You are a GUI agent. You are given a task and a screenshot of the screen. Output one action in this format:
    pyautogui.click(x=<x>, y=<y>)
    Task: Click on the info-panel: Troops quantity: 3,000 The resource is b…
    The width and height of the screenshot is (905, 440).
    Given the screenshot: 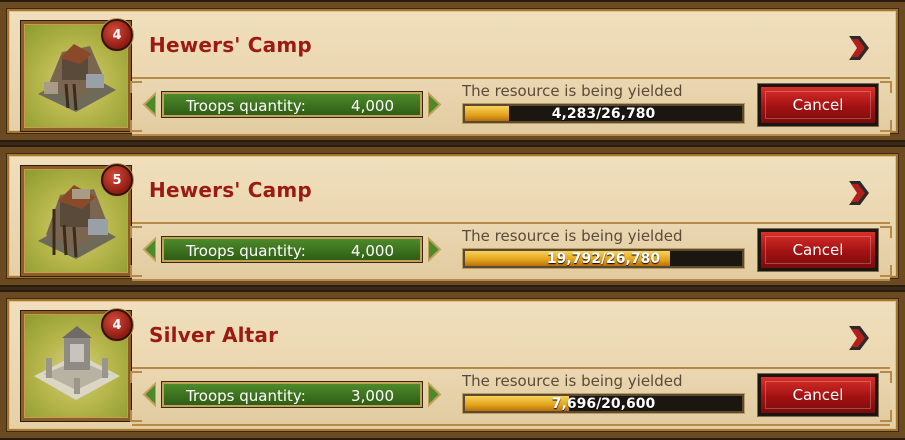 What is the action you would take?
    pyautogui.click(x=511, y=396)
    